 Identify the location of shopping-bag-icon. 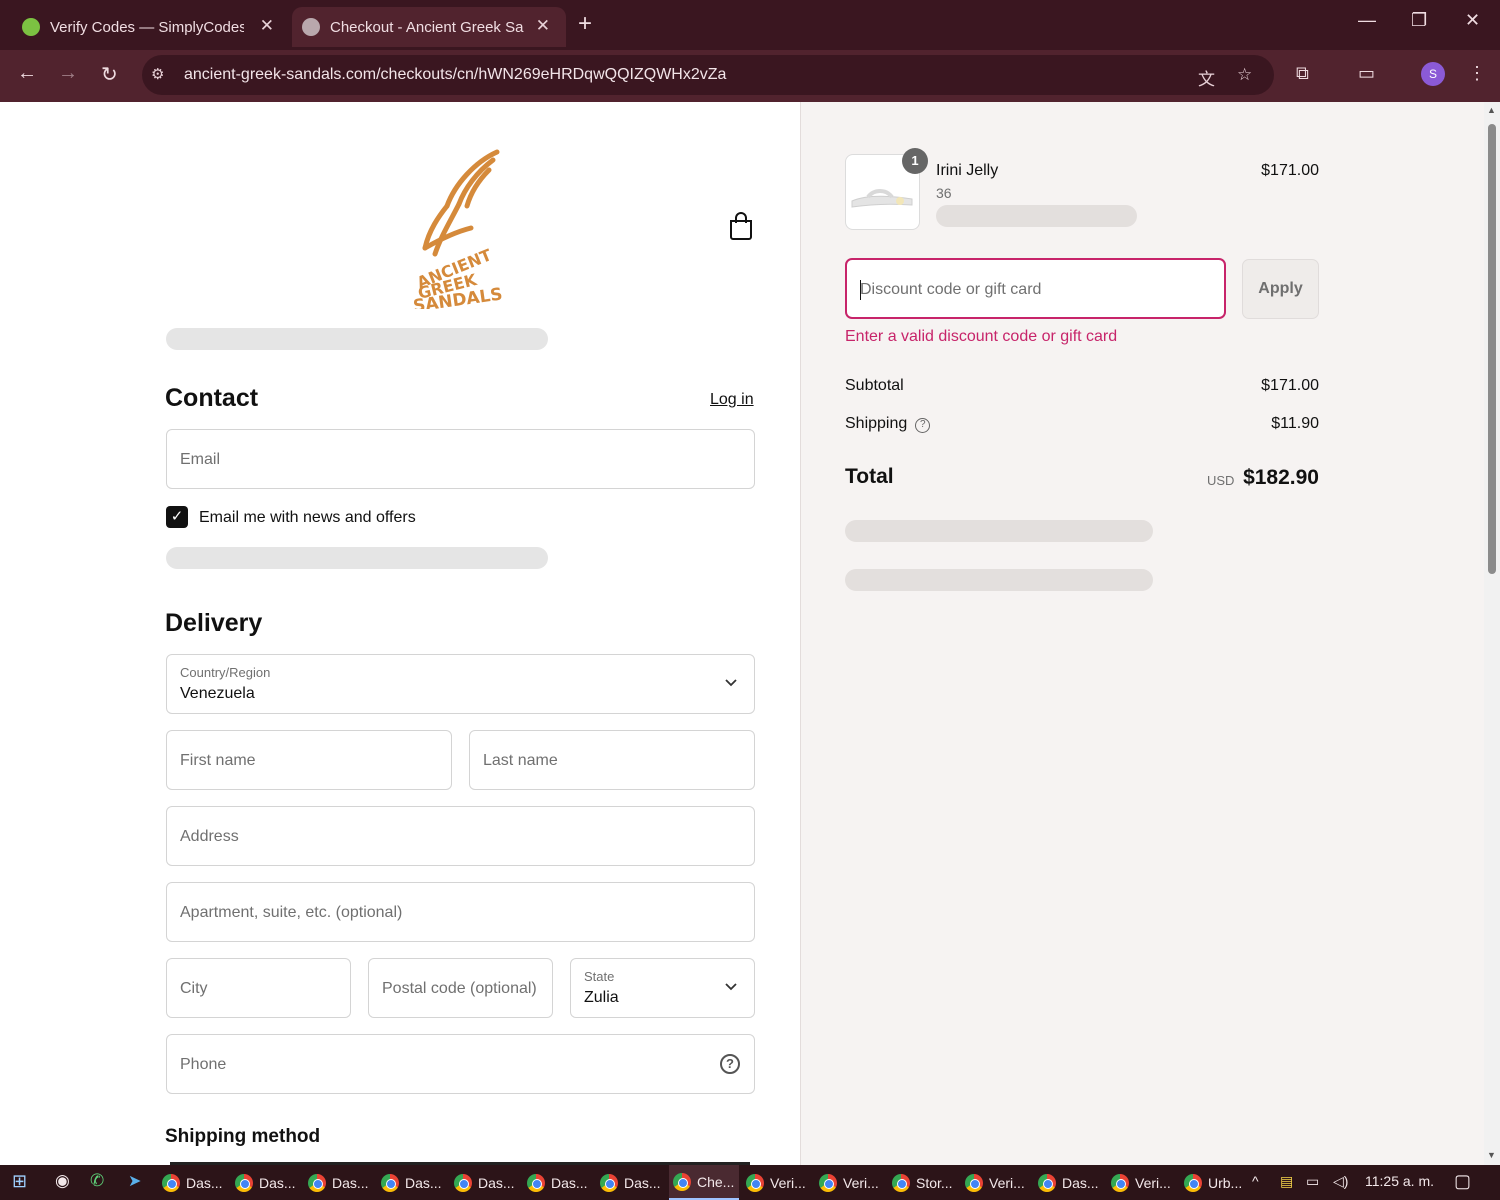
(741, 226).